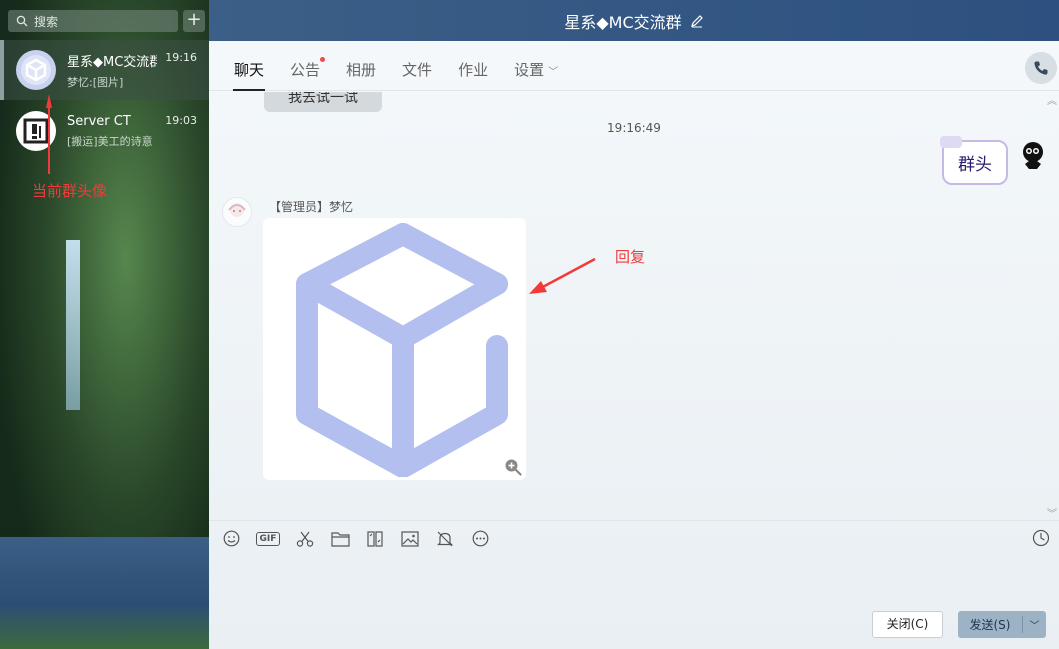 The height and width of the screenshot is (649, 1059). I want to click on close-button: 关闭(C), so click(907, 624).